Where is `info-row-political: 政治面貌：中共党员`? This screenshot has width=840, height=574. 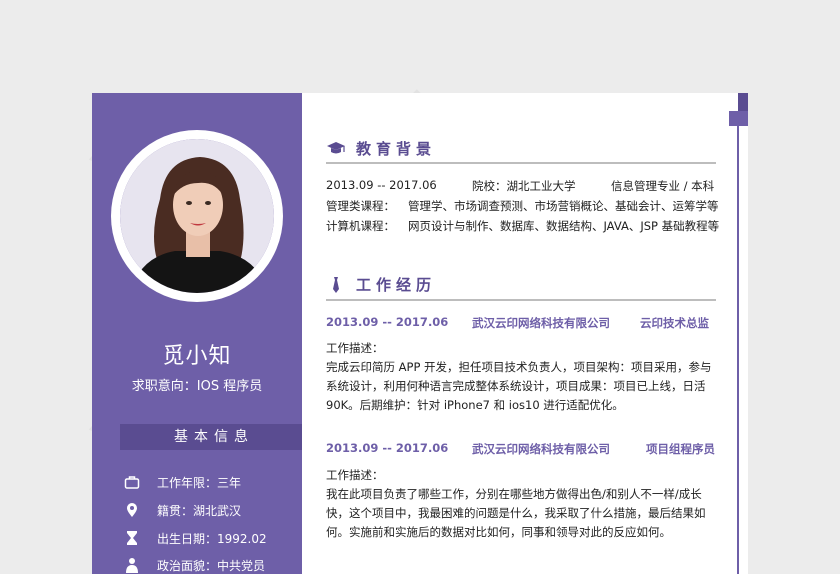 info-row-political: 政治面貌：中共党员 is located at coordinates (194, 564).